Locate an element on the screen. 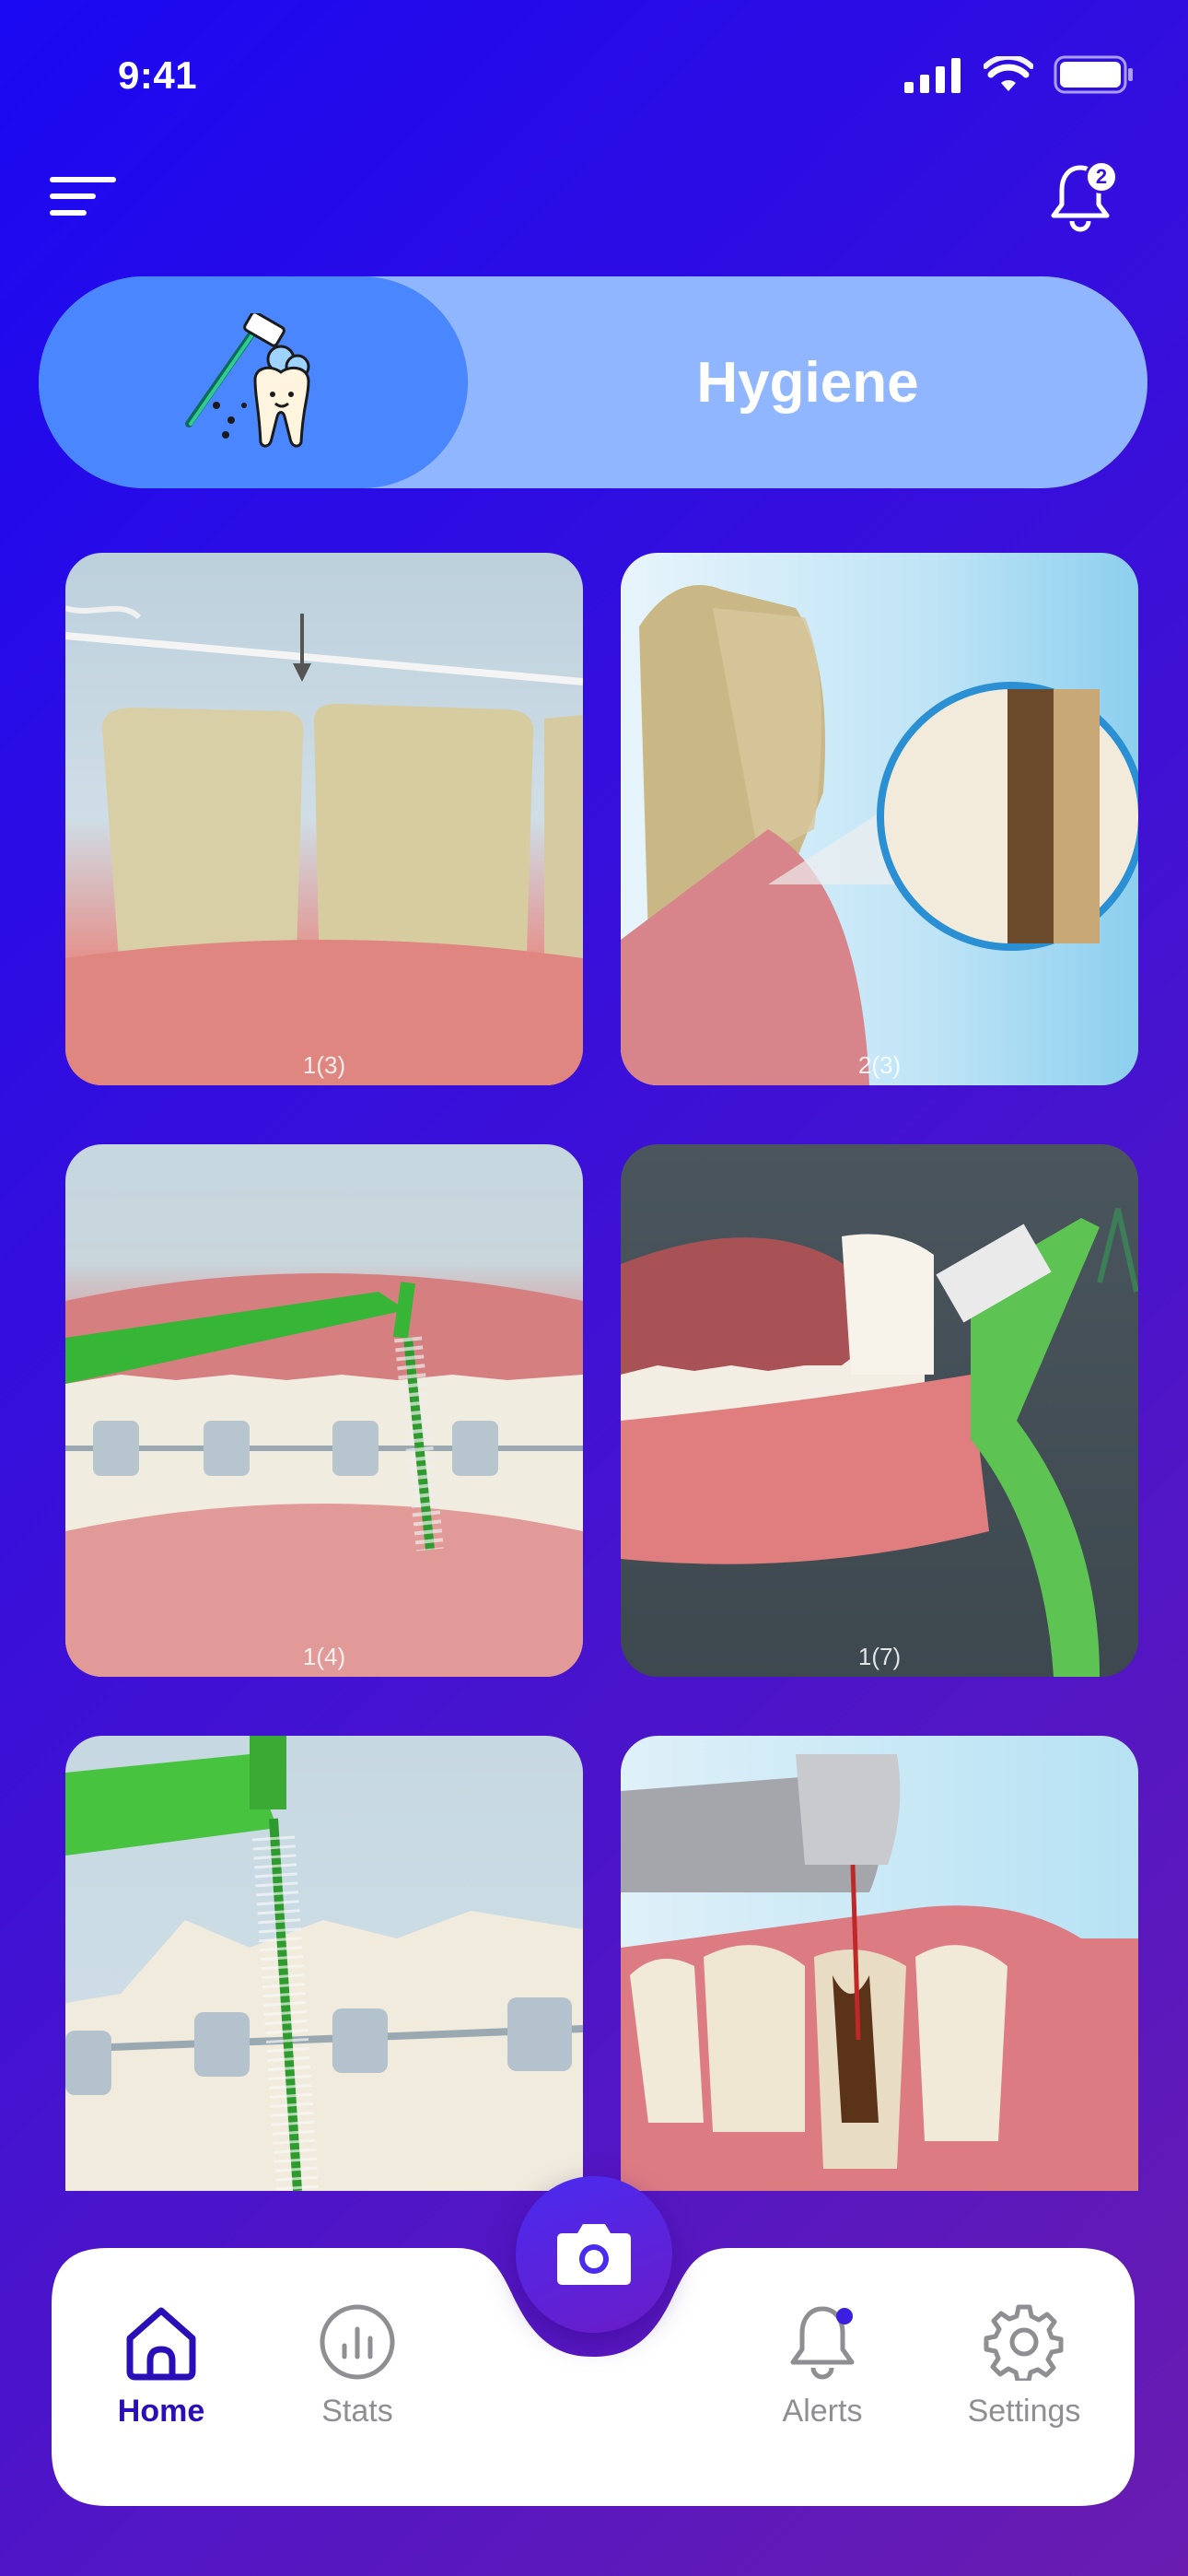 This screenshot has width=1188, height=2576. alerts-bell-icon is located at coordinates (822, 2343).